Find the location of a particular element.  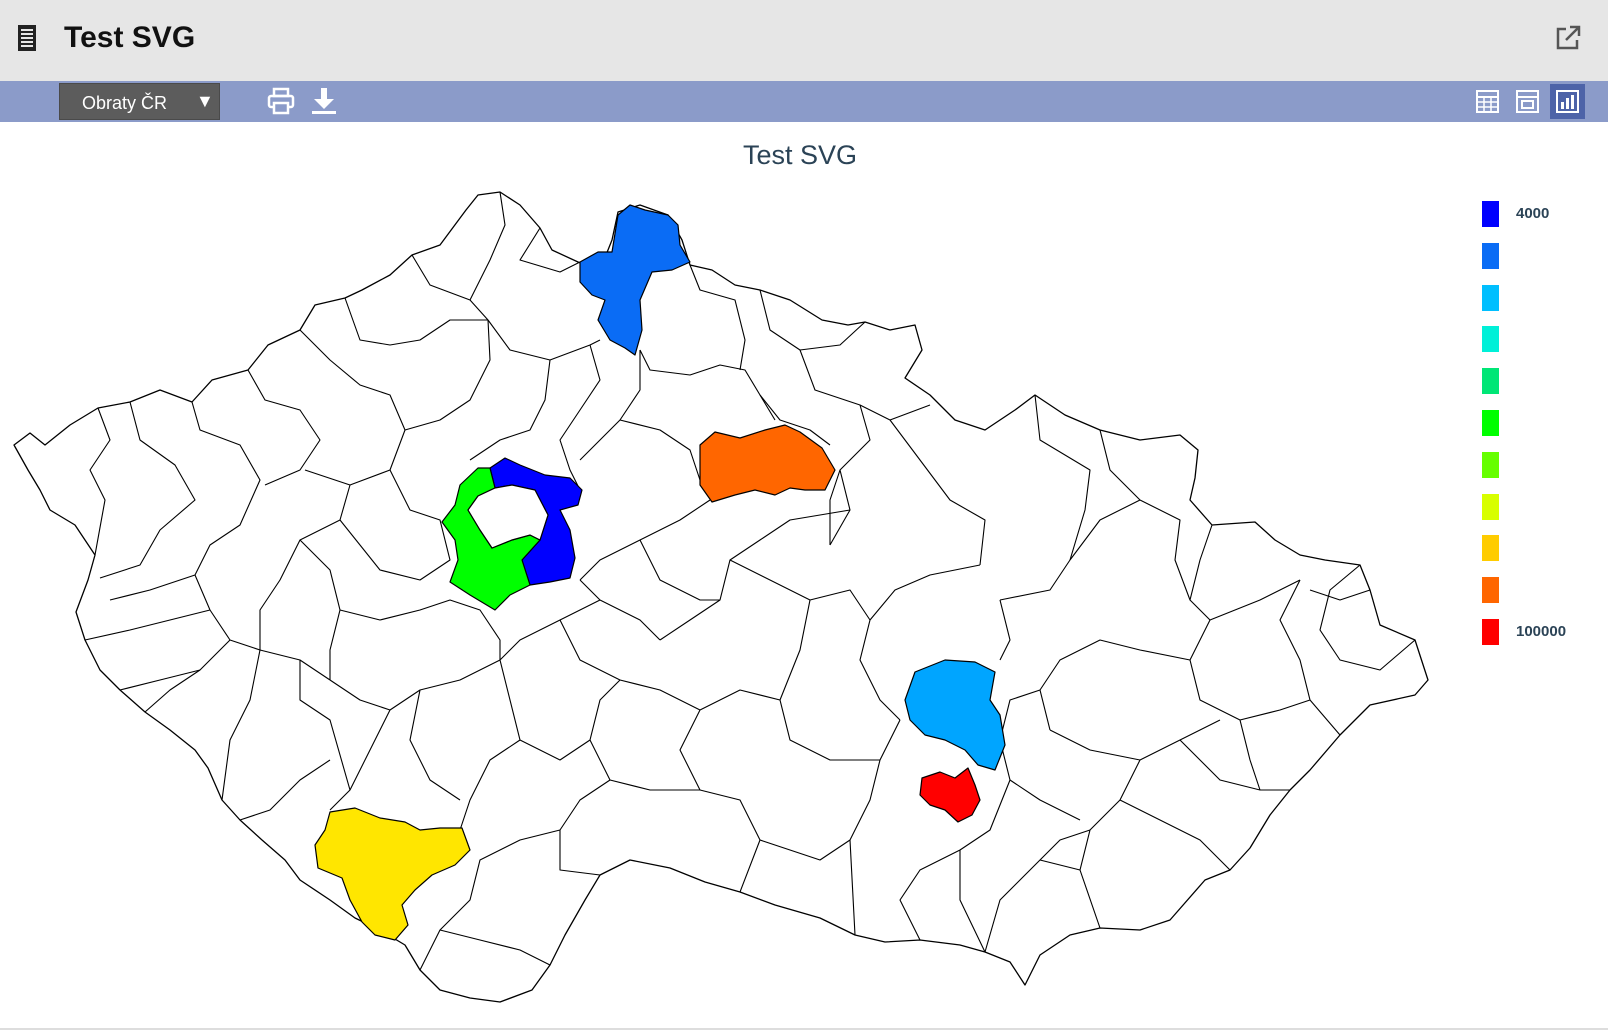

toolbar: Obraty ČR ▼ is located at coordinates (804, 101).